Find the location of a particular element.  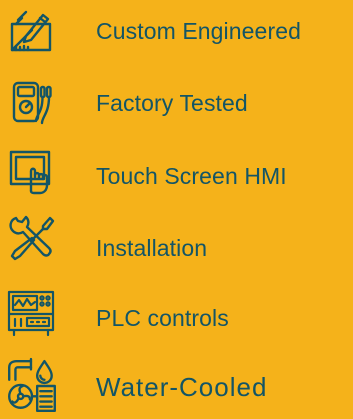

feature-item-plc-controls: PLC controls is located at coordinates (176, 313).